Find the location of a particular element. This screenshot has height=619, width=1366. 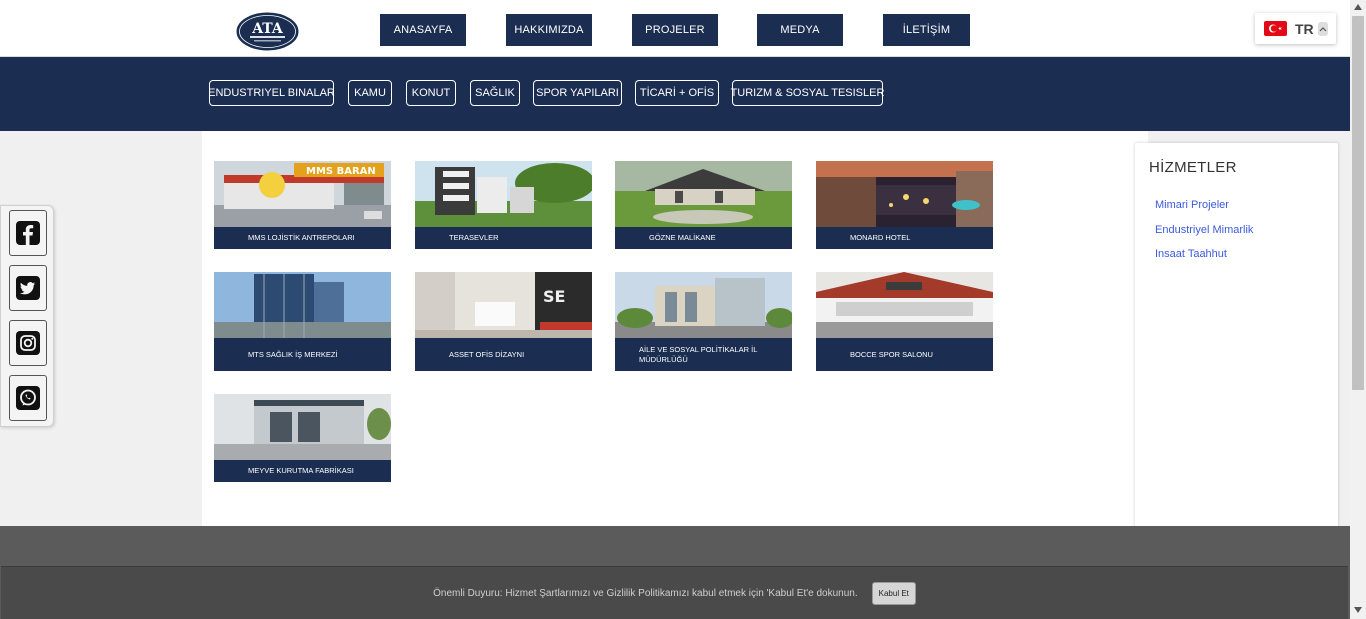

whatsapp-icon is located at coordinates (28, 398).